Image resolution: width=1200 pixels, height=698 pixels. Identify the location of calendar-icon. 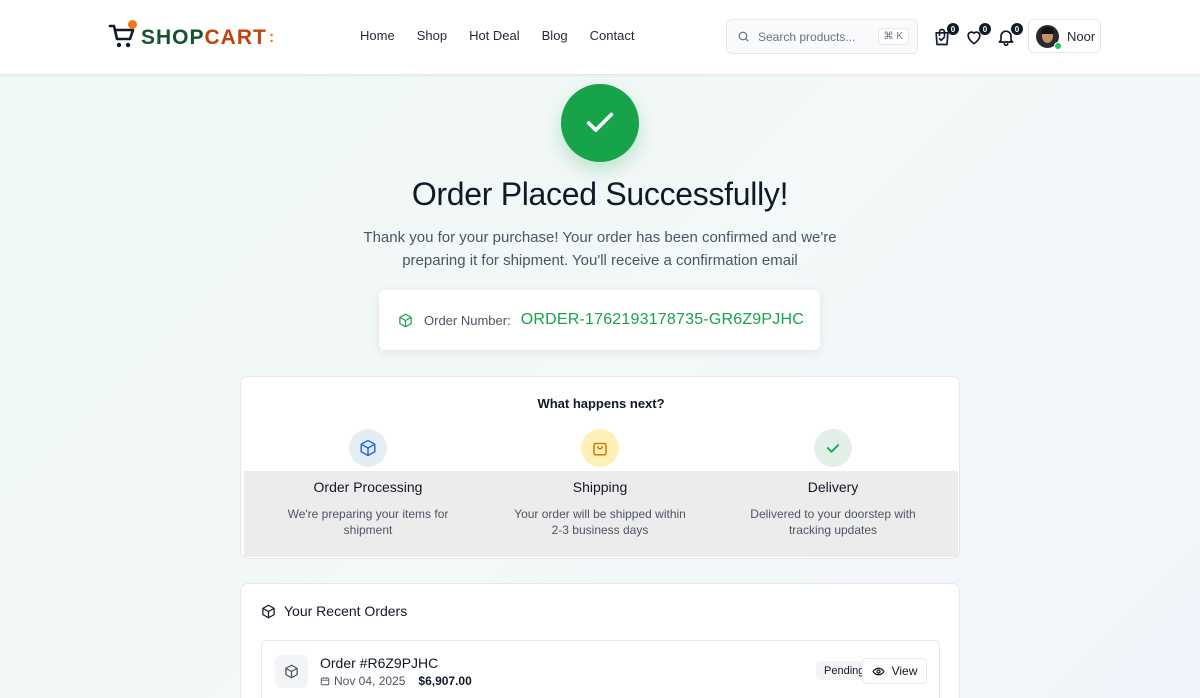
(325, 681).